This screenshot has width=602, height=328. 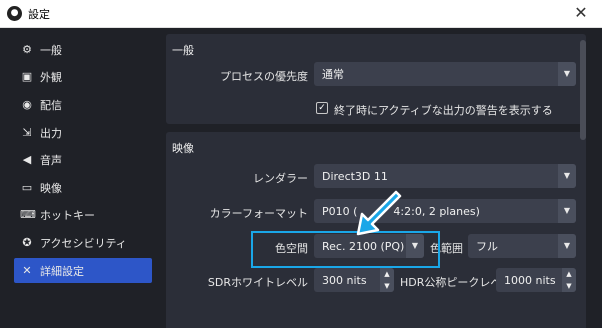 What do you see at coordinates (183, 148) in the screenshot?
I see `video-section-title: 映像` at bounding box center [183, 148].